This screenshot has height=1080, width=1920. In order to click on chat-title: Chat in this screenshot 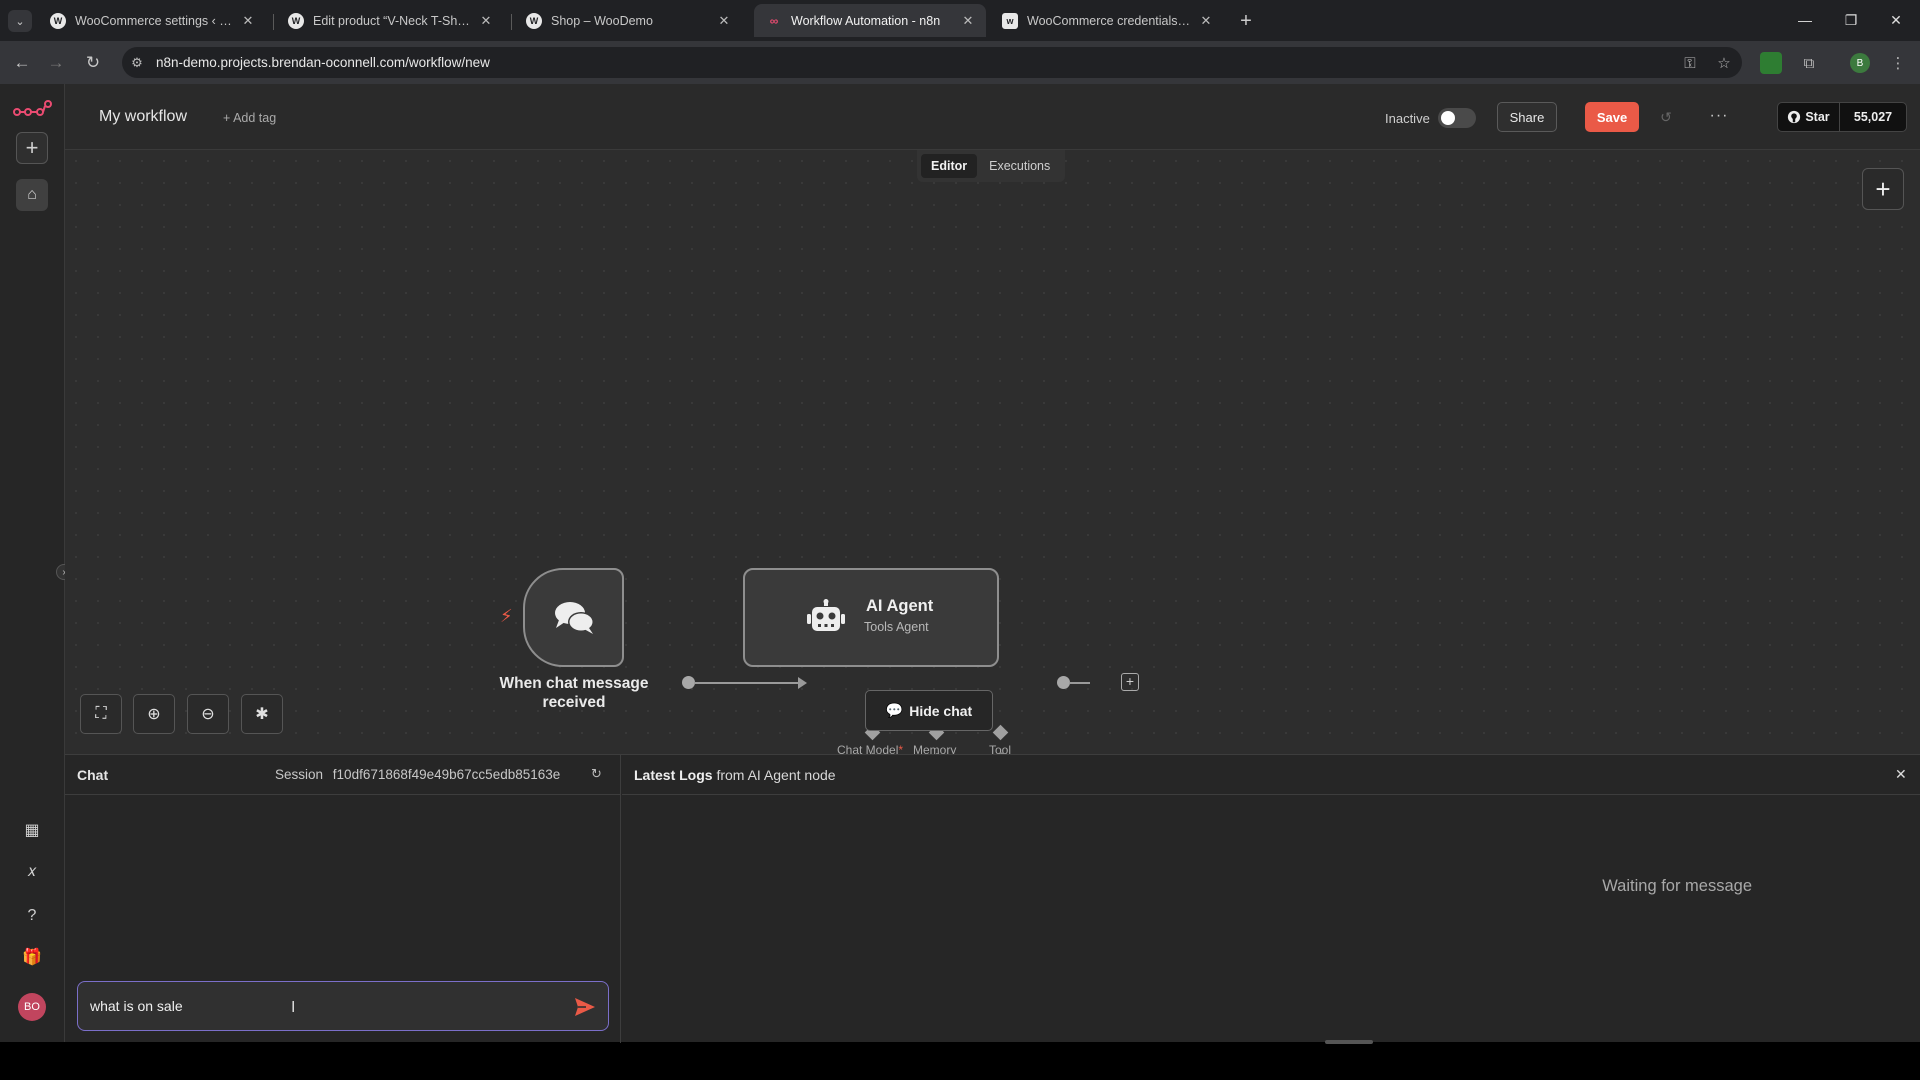, I will do `click(93, 775)`.